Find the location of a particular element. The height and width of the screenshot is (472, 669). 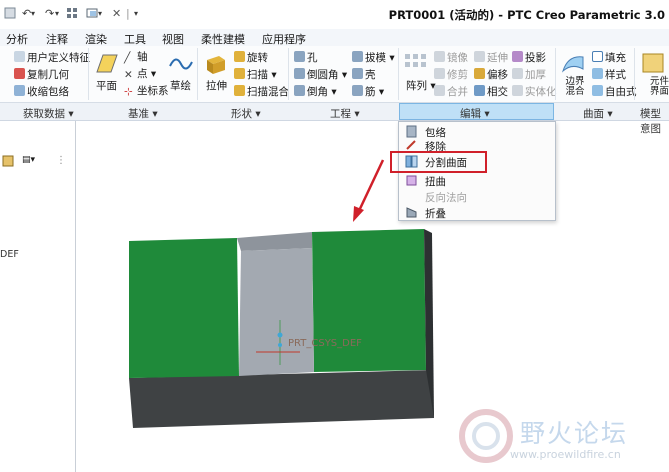

point-button: ✕ 点 ▾ is located at coordinates (140, 74).